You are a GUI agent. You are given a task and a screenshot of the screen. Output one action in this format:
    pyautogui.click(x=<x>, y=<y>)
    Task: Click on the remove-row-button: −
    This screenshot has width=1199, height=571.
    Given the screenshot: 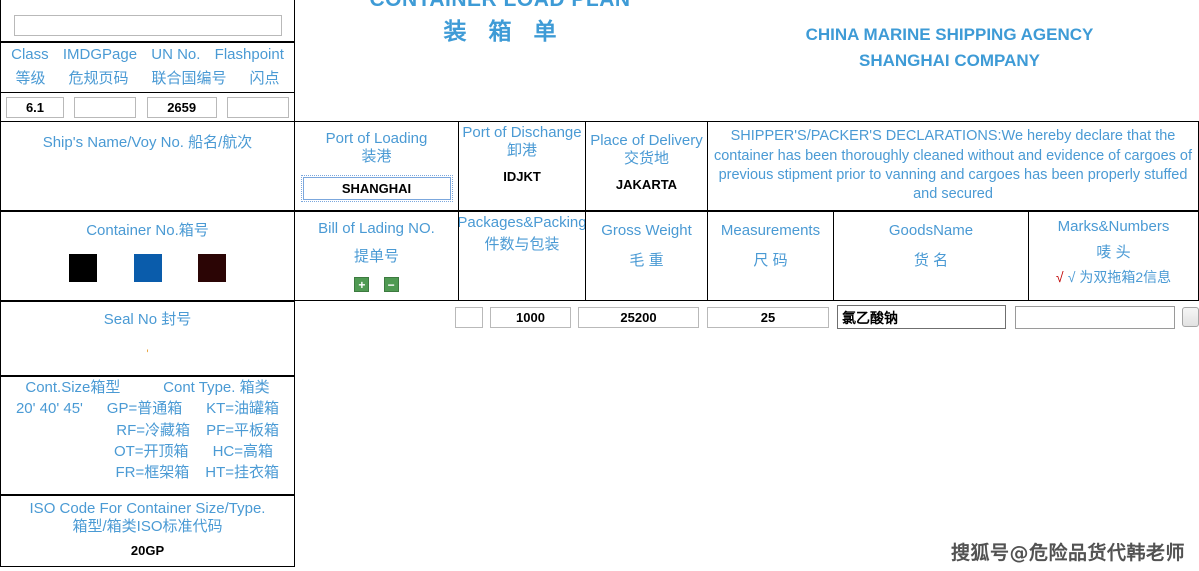 What is the action you would take?
    pyautogui.click(x=391, y=284)
    